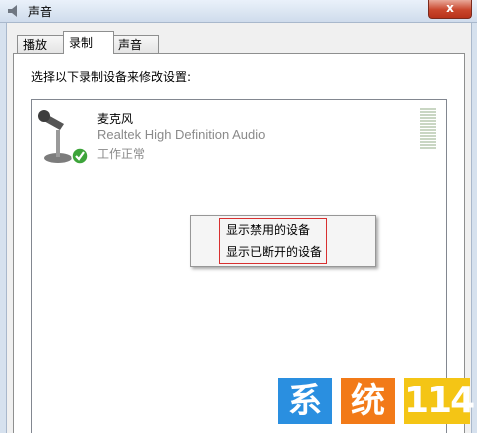  What do you see at coordinates (80, 156) in the screenshot?
I see `green-checkmark-icon` at bounding box center [80, 156].